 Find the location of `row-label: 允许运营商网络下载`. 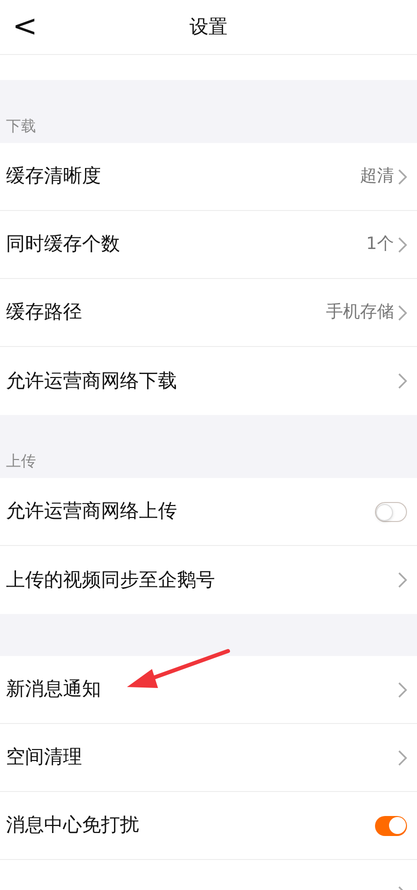

row-label: 允许运营商网络下载 is located at coordinates (92, 381).